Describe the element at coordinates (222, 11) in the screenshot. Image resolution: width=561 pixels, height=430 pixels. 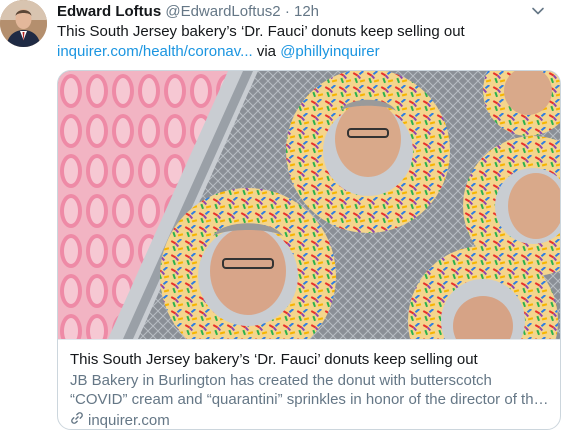
I see `author-handle: @EdwardLoftus2` at that location.